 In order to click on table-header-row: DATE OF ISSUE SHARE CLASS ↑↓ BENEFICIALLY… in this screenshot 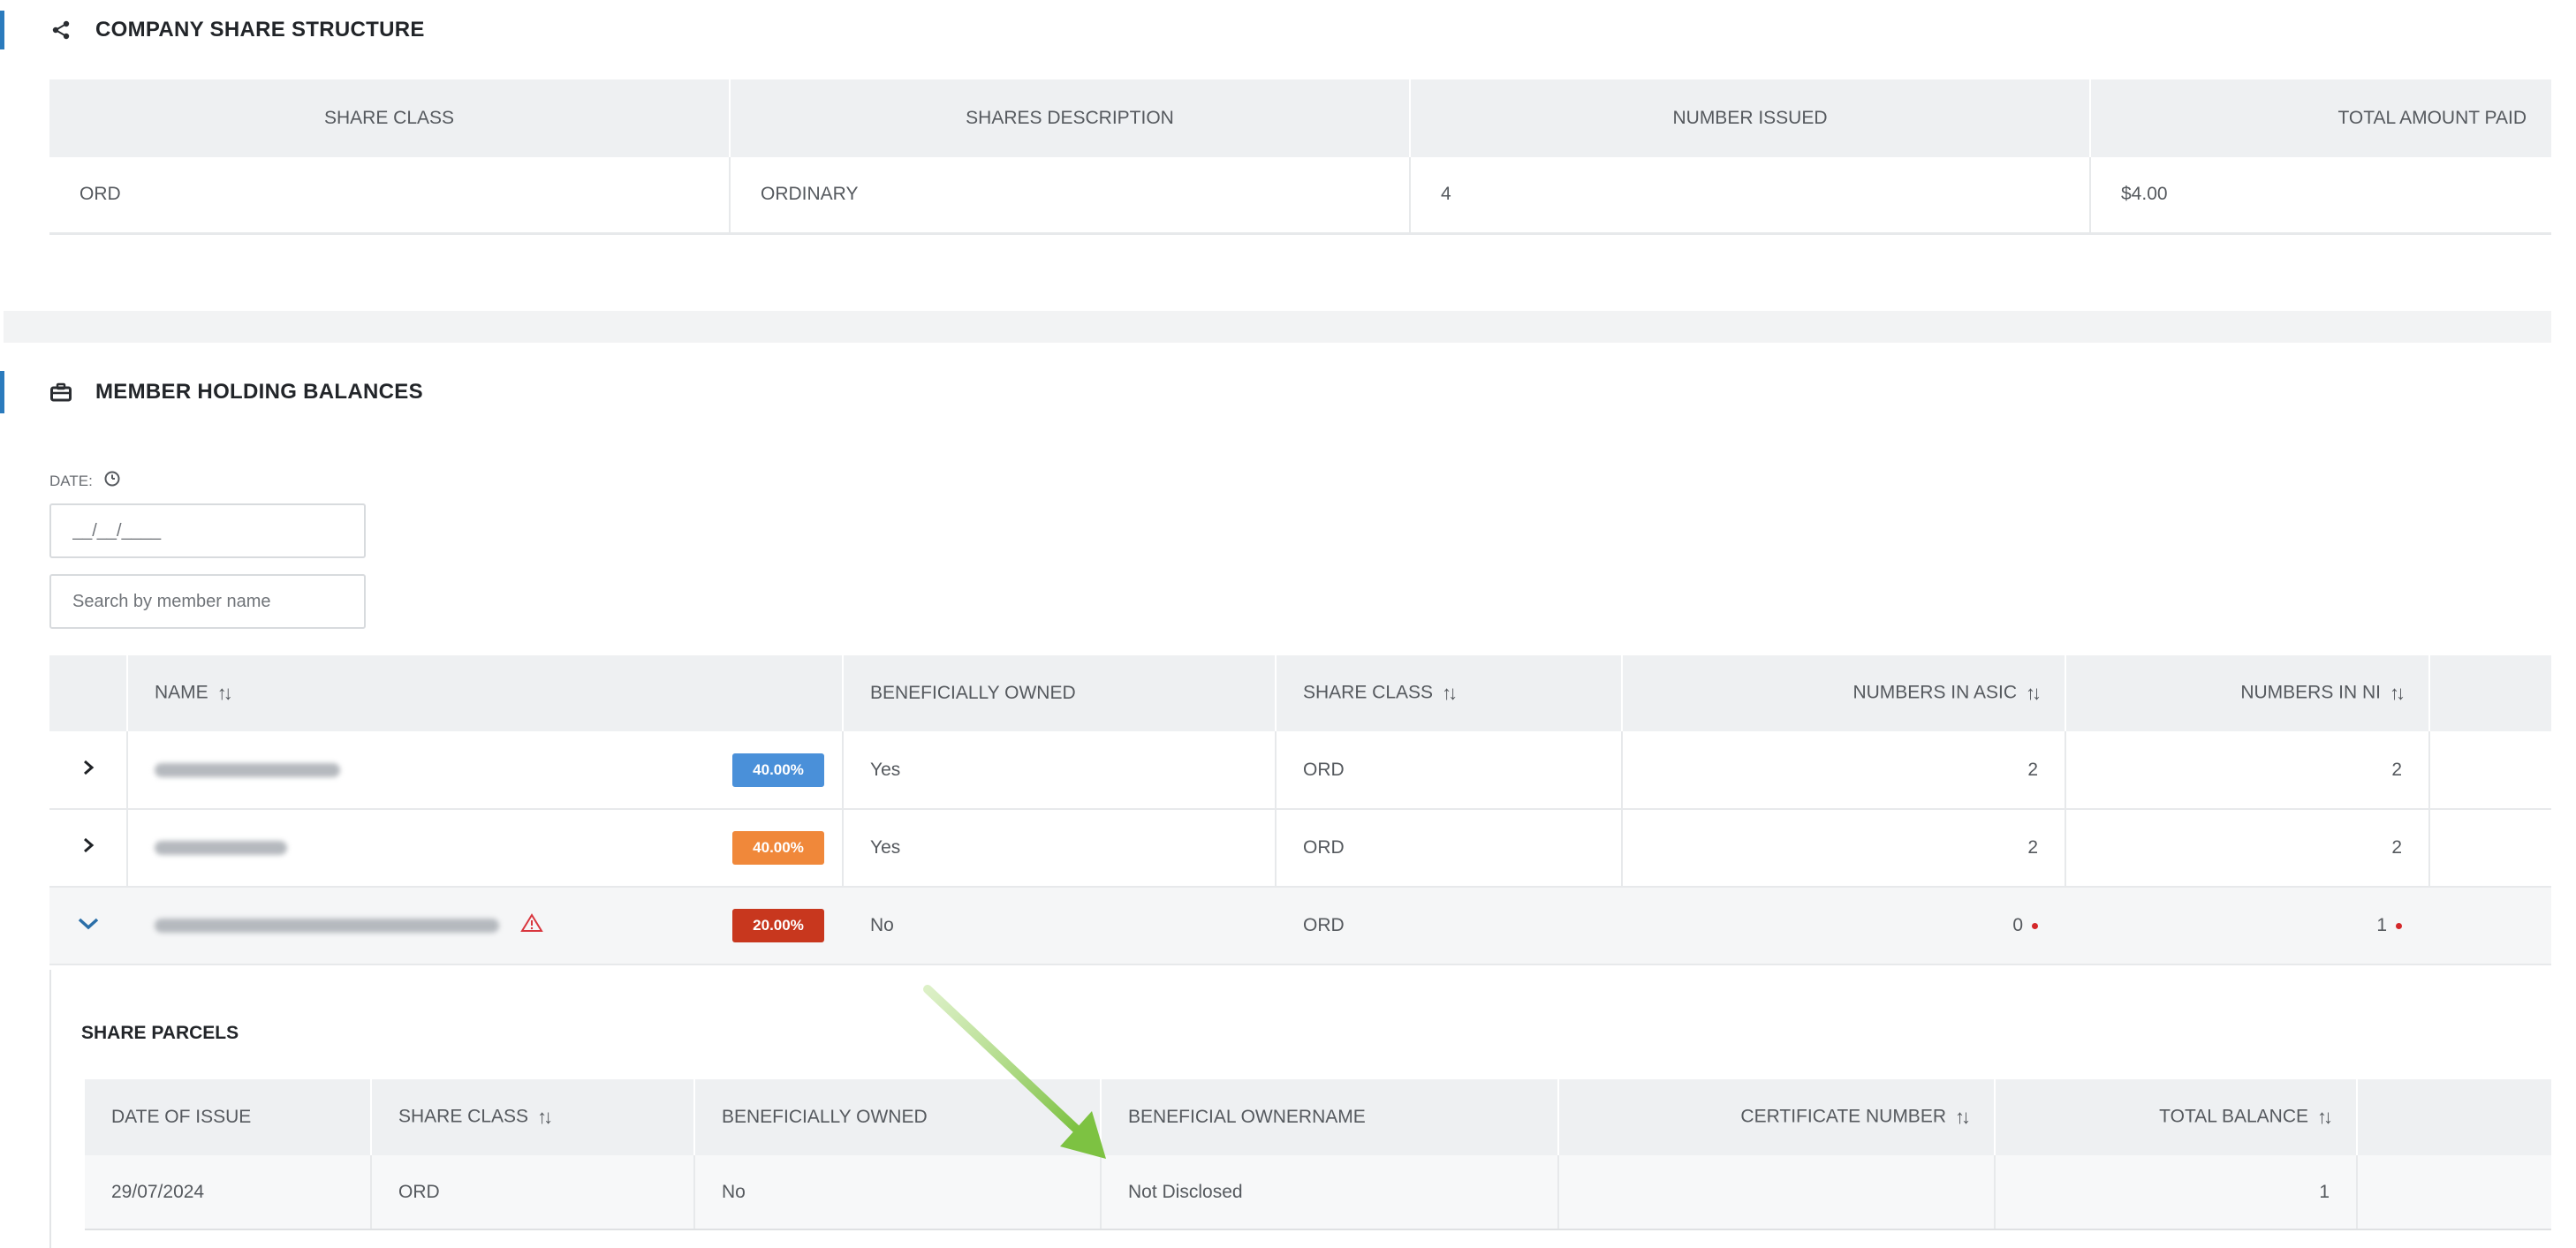, I will do `click(1318, 1117)`.